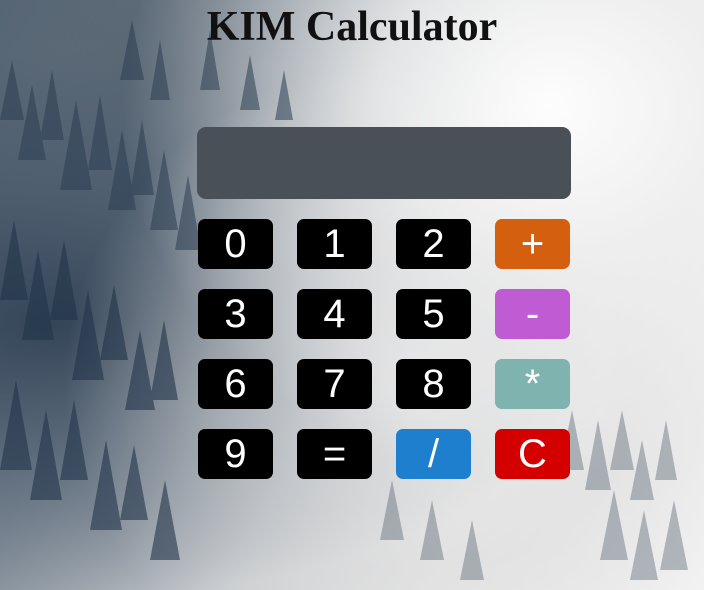 This screenshot has height=590, width=704. Describe the element at coordinates (532, 314) in the screenshot. I see `minus-button: -` at that location.